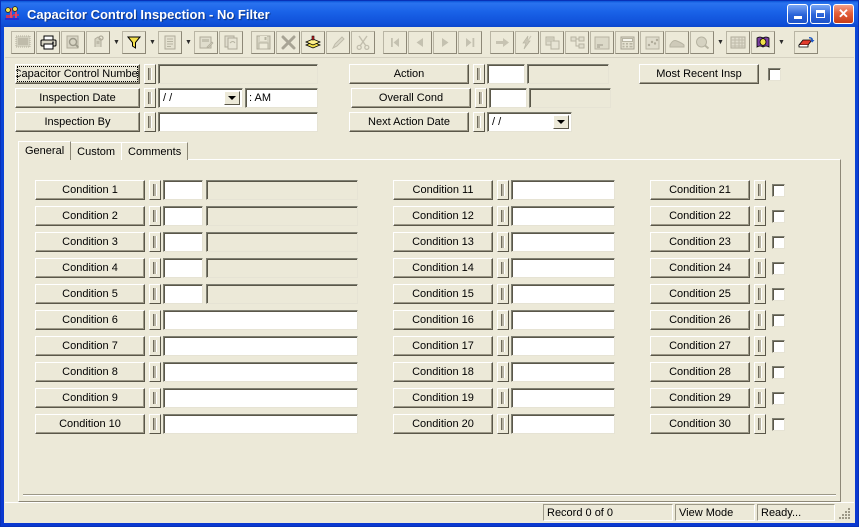 The width and height of the screenshot is (859, 527). I want to click on condition-29-button: Condition 29, so click(700, 398).